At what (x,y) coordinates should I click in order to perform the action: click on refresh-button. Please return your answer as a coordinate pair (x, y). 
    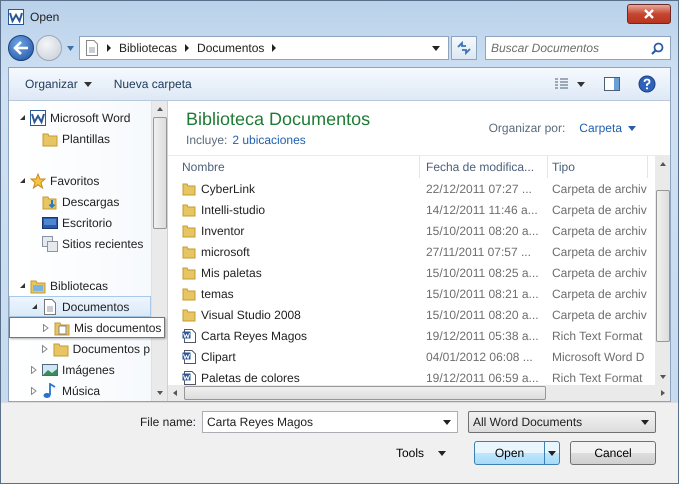
    Looking at the image, I should click on (464, 48).